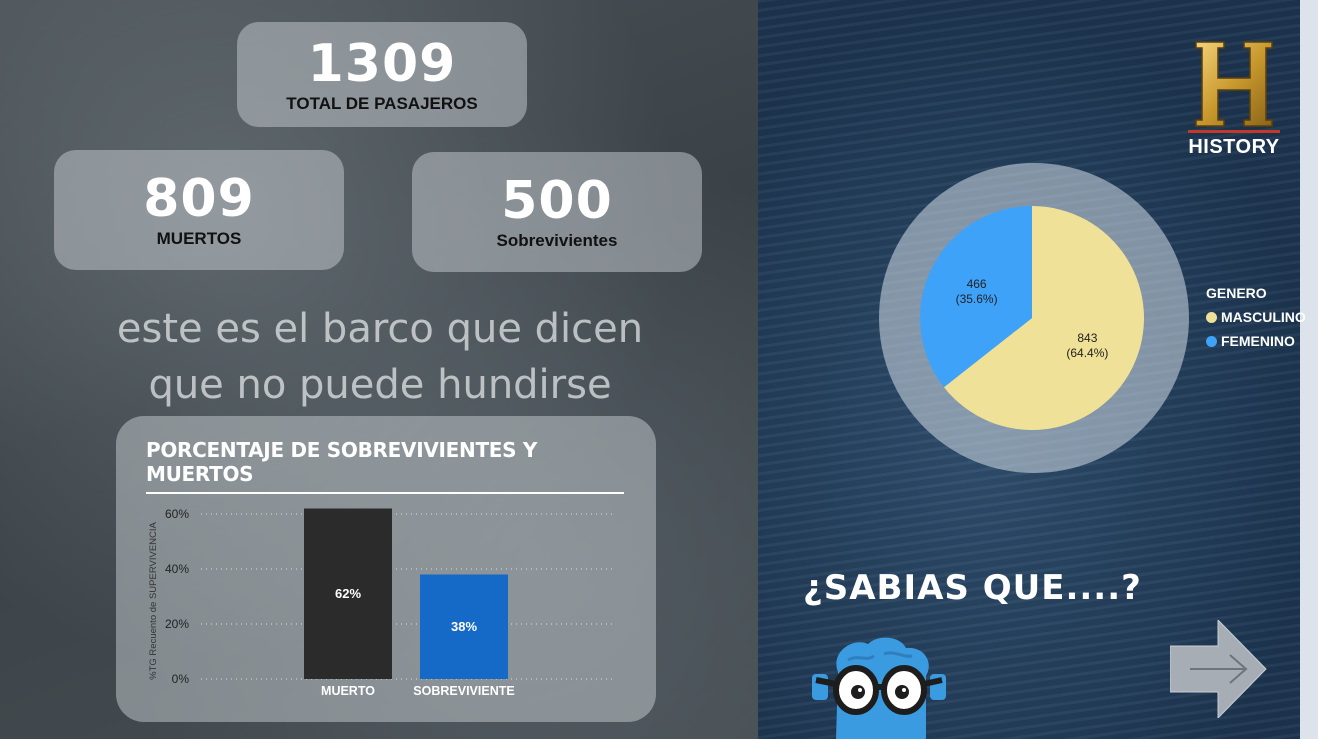 This screenshot has width=1318, height=739. I want to click on legend-dot-femenino, so click(1211, 341).